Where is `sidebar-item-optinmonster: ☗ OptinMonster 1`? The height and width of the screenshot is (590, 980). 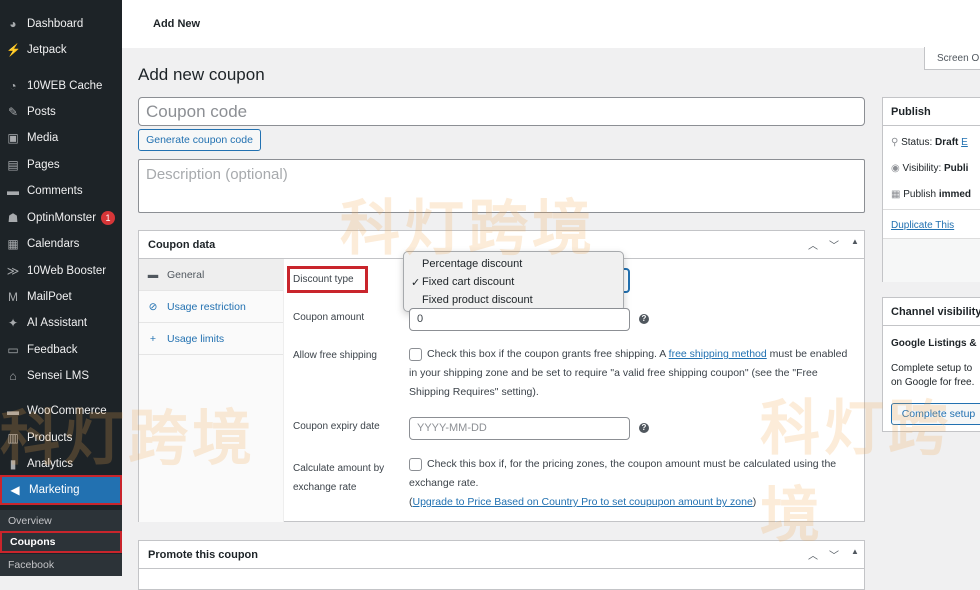
sidebar-item-optinmonster: ☗ OptinMonster 1 is located at coordinates (61, 218).